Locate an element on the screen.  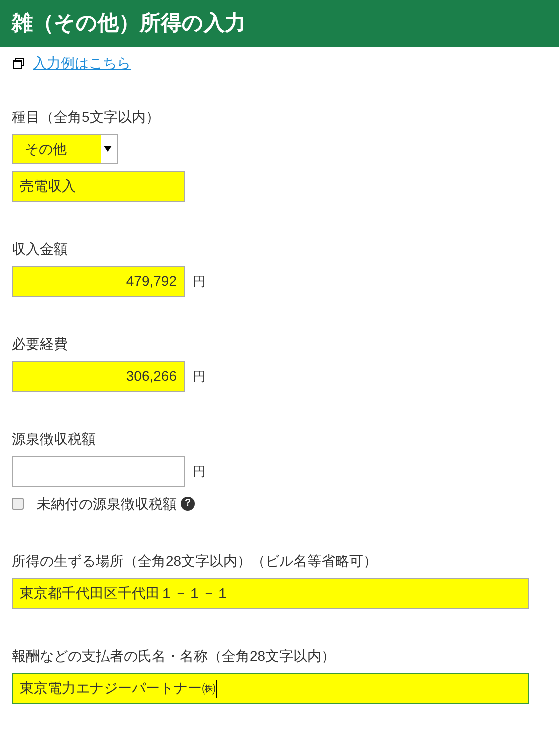
text-field: 売電収入 is located at coordinates (98, 186).